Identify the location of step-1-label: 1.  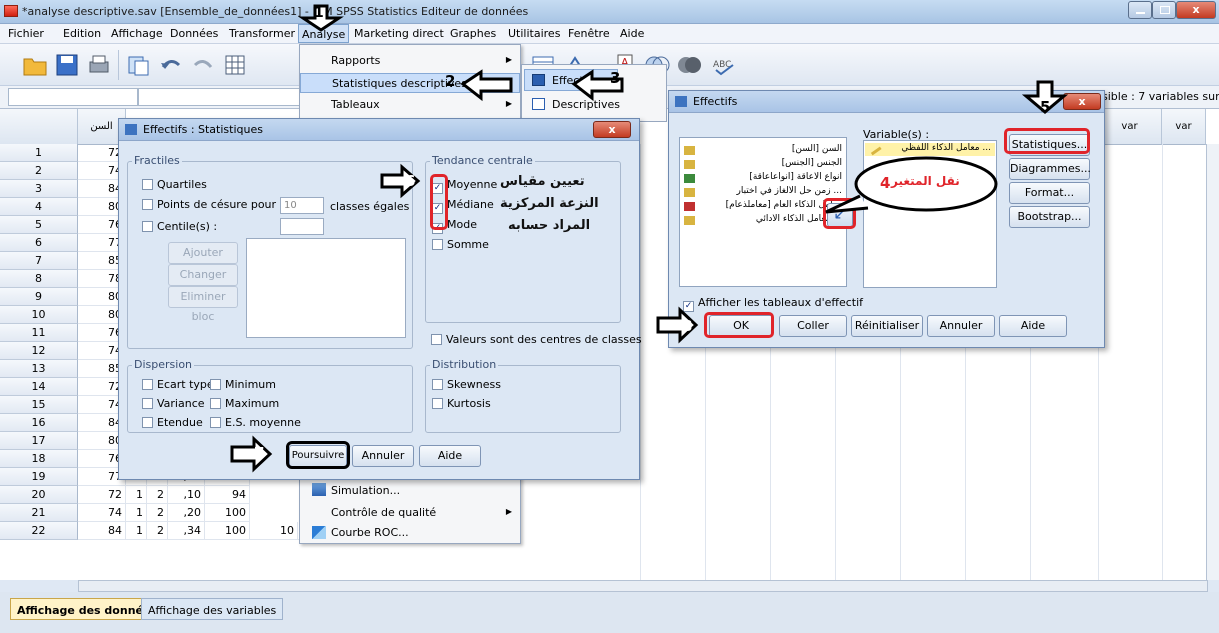
(319, 13).